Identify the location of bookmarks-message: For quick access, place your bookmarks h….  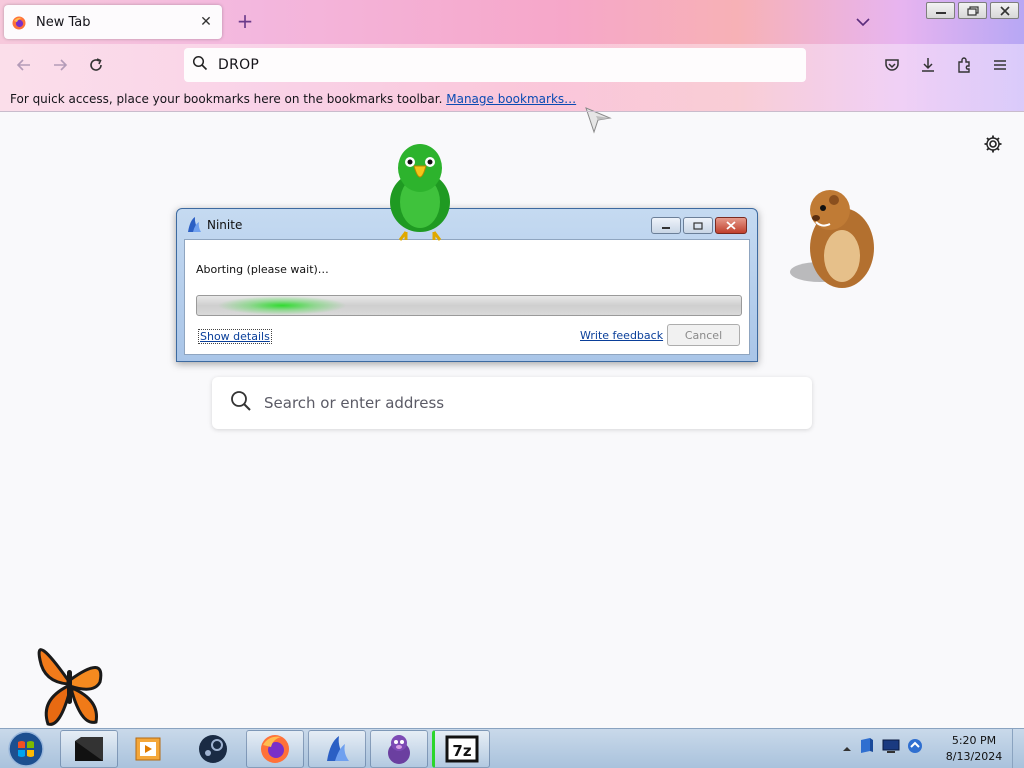
(226, 99).